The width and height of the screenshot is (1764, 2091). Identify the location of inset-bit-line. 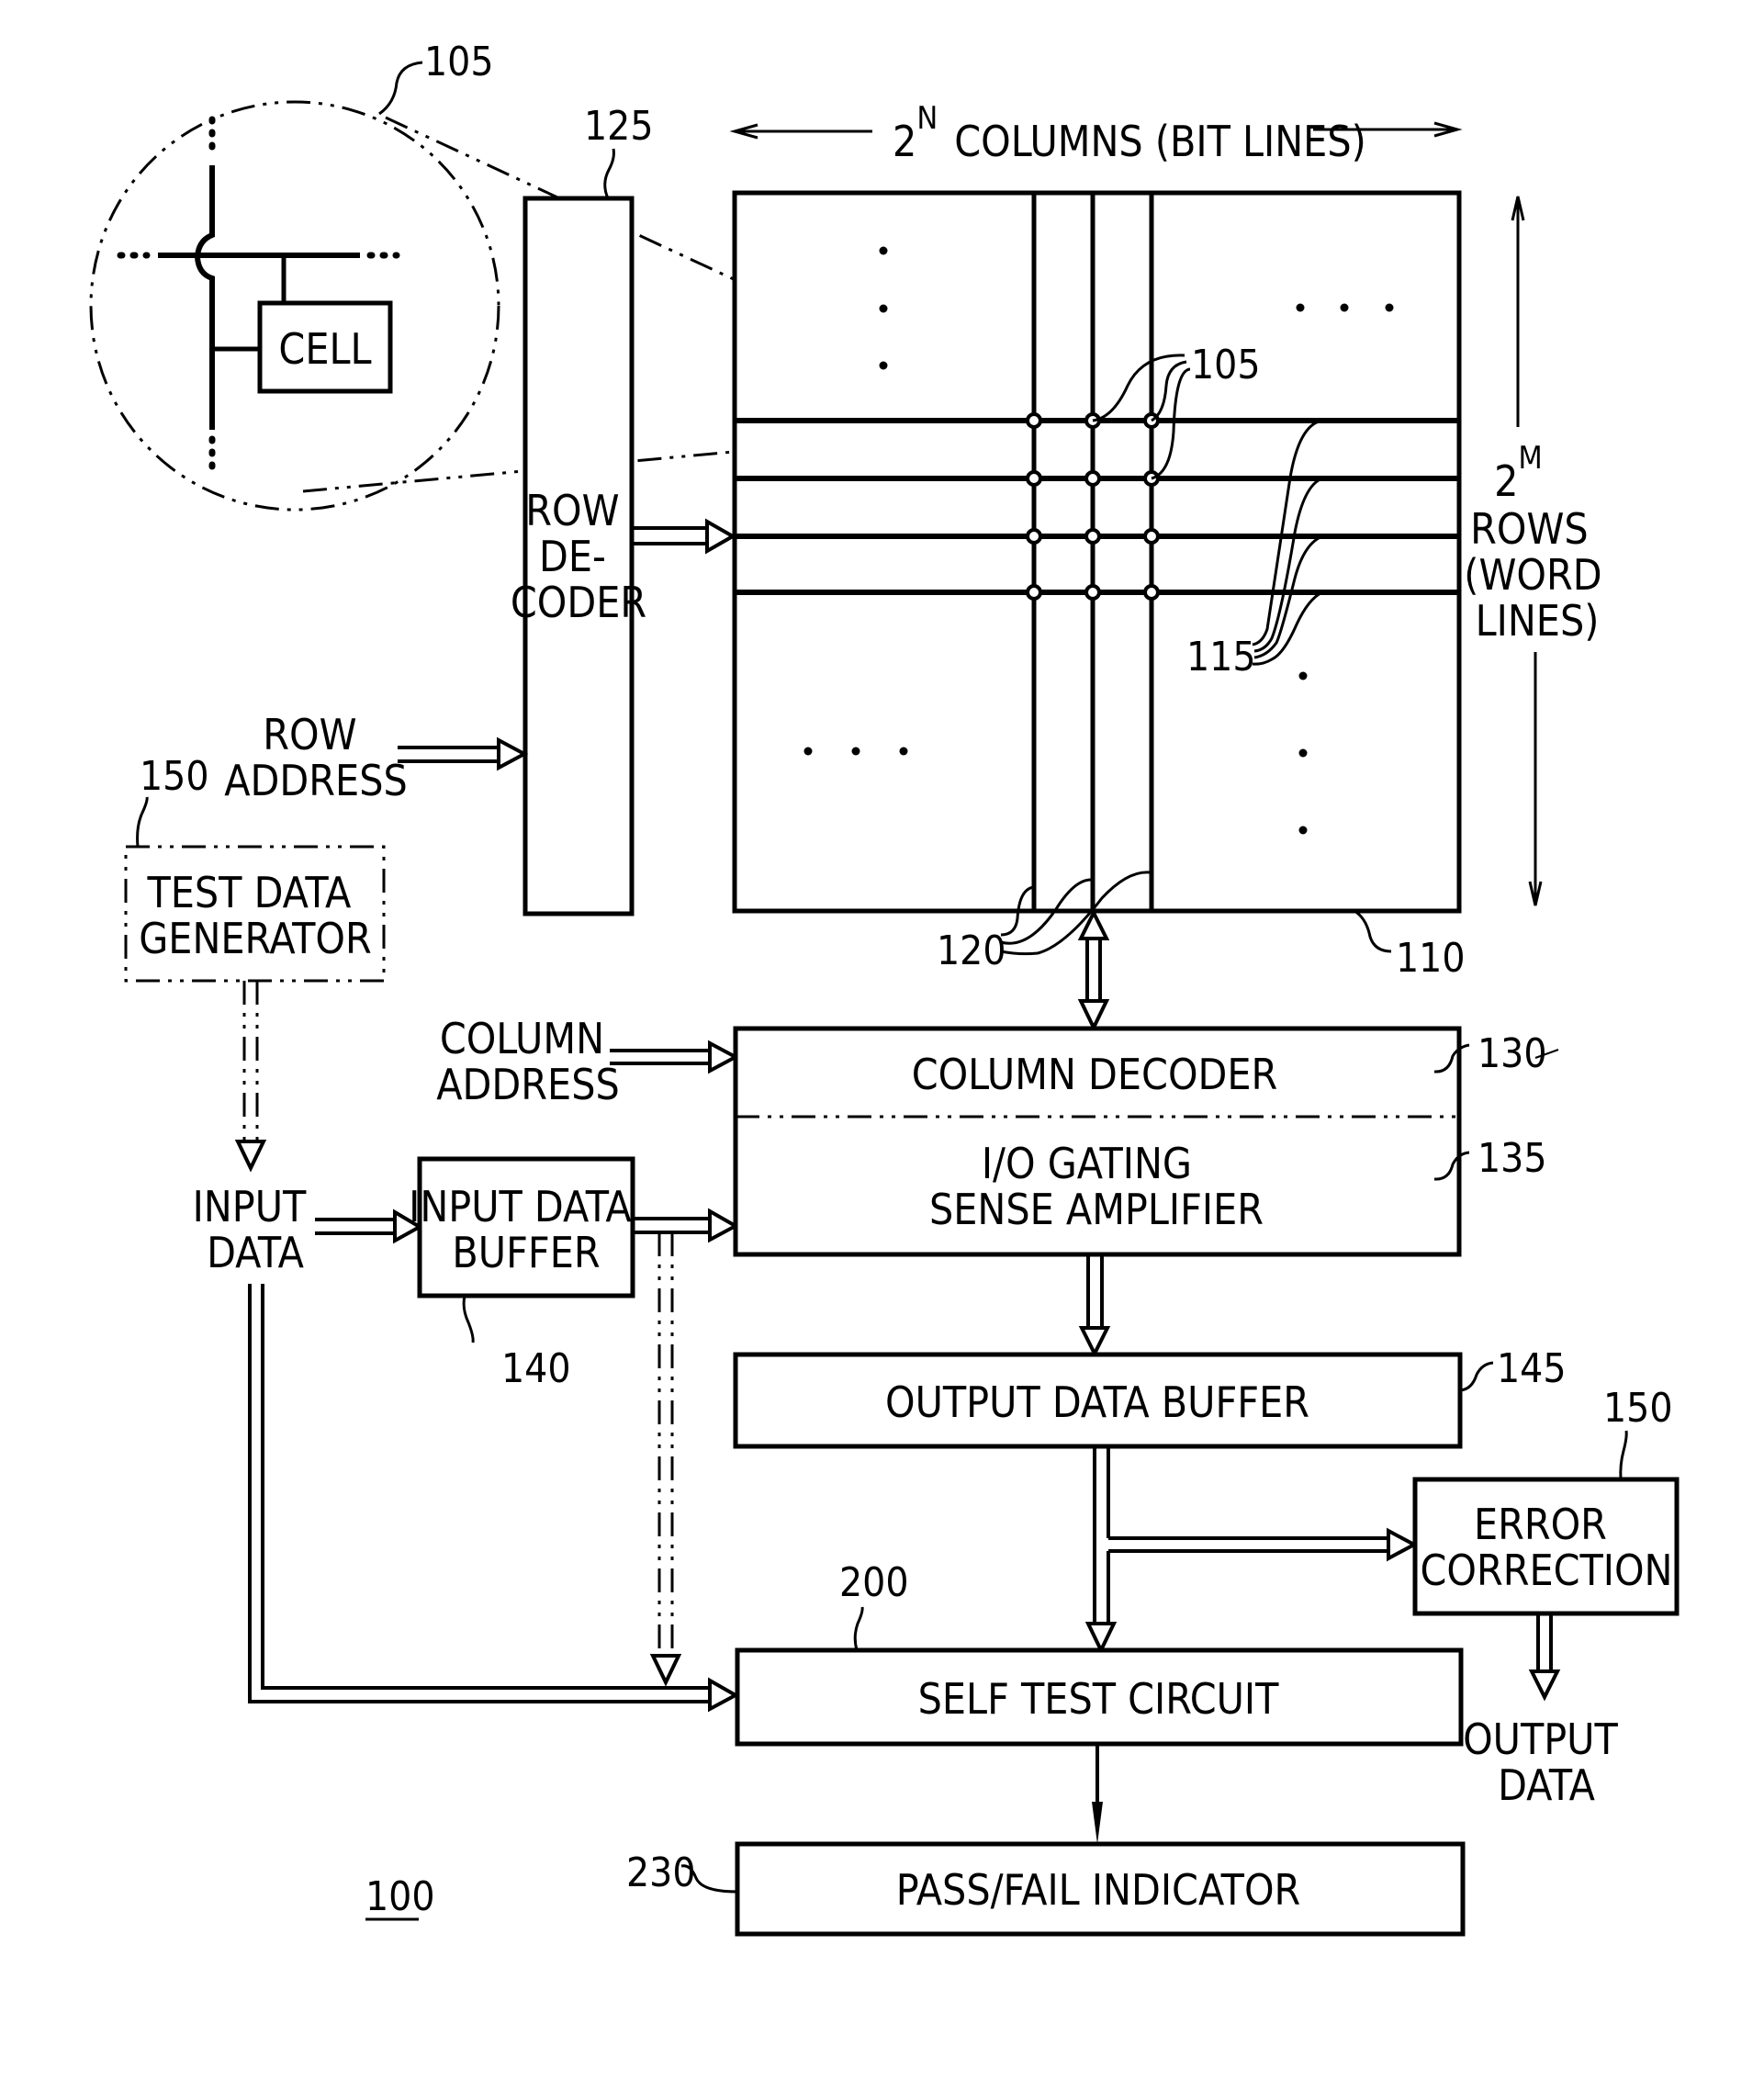
(204, 297).